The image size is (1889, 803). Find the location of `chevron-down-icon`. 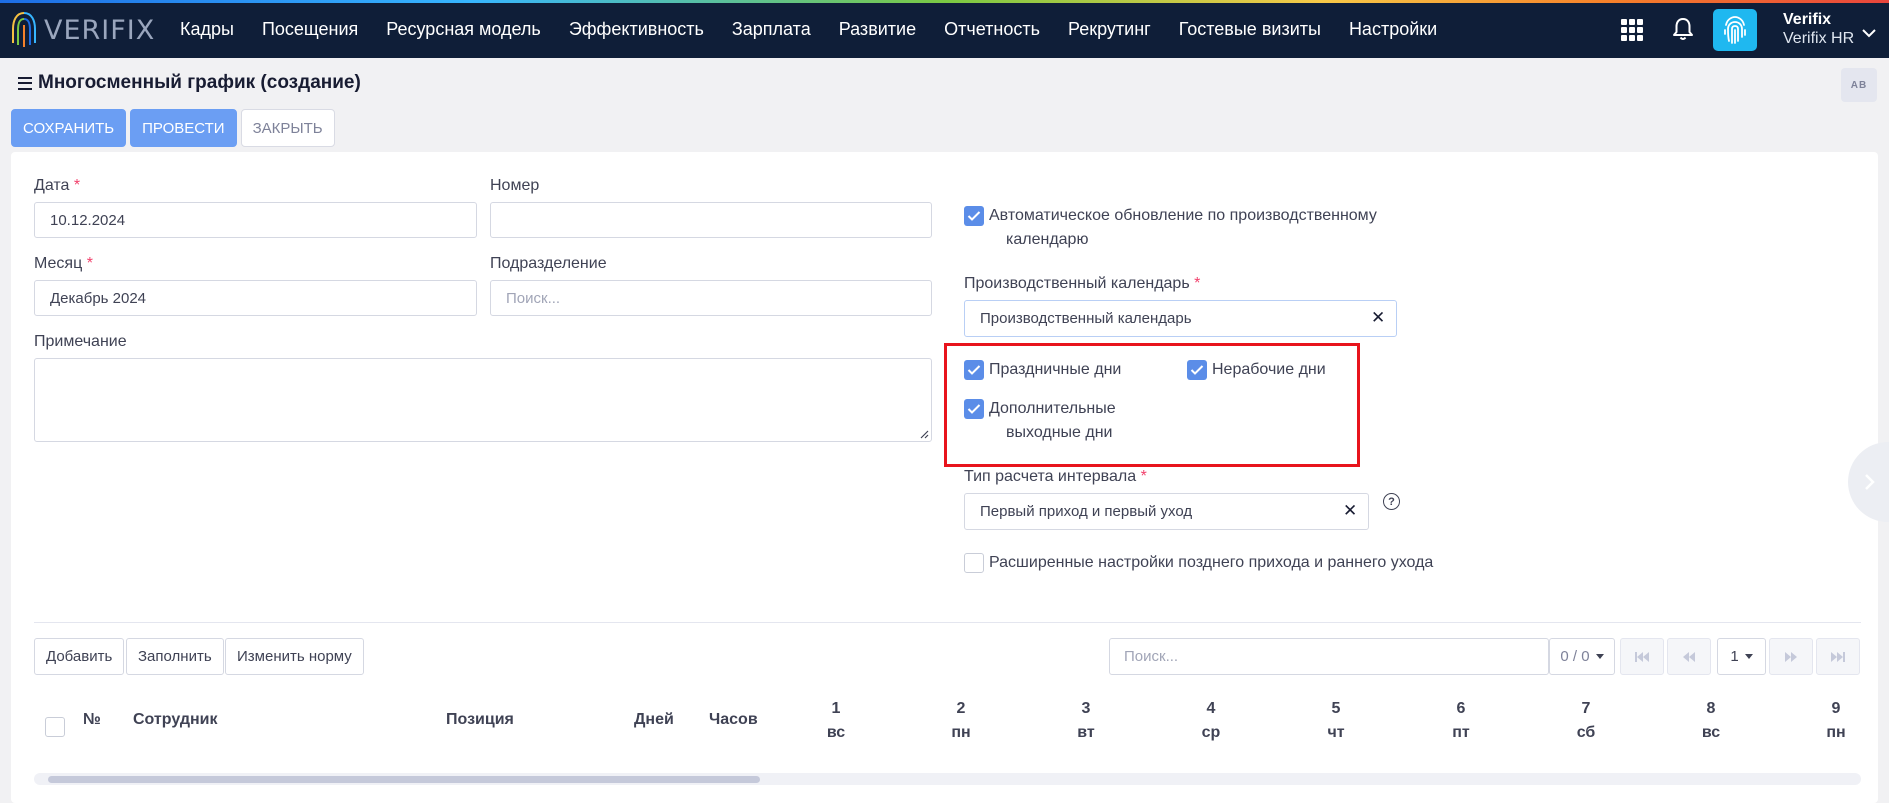

chevron-down-icon is located at coordinates (1869, 33).